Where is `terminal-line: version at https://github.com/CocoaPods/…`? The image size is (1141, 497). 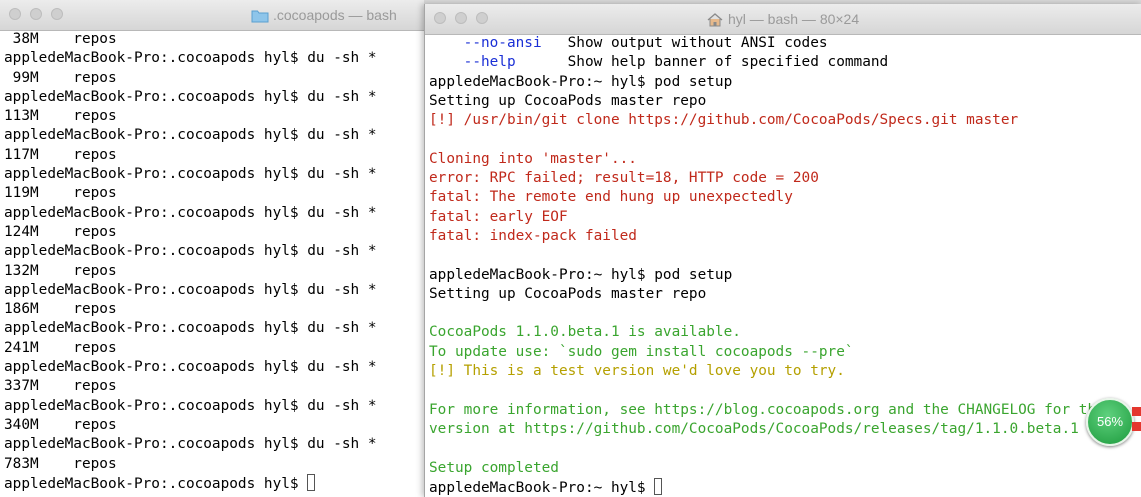 terminal-line: version at https://github.com/CocoaPods/… is located at coordinates (785, 429).